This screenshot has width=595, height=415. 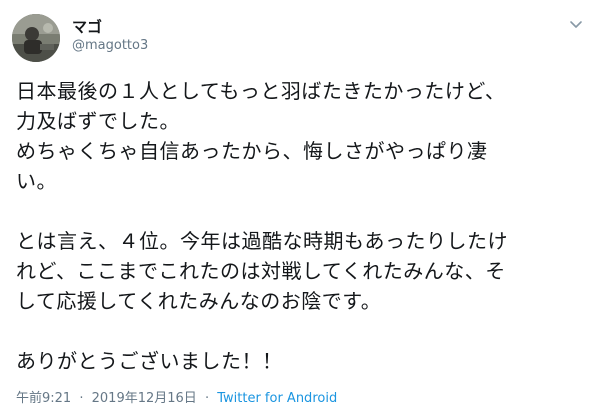 I want to click on tweet-line: とは言え、４位。今年は過酷な時期もあったりしたけ, so click(x=262, y=241).